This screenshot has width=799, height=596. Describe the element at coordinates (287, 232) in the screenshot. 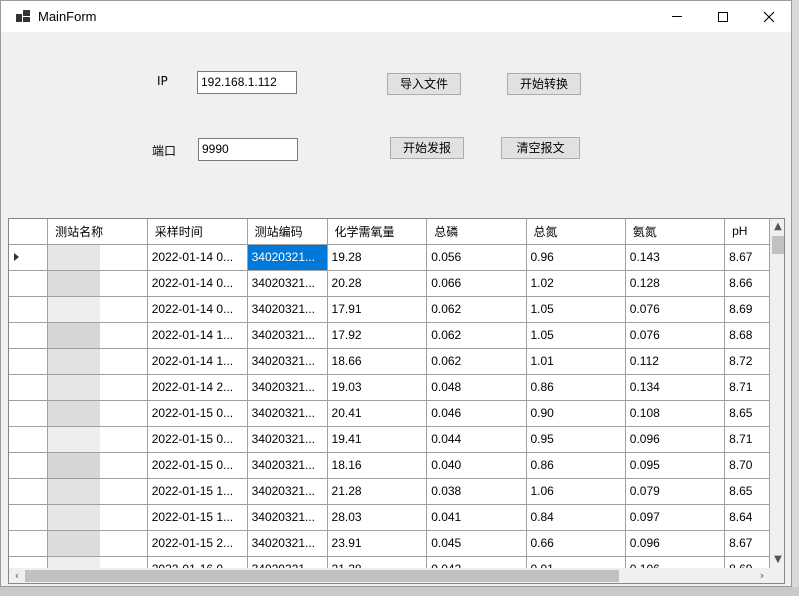

I see `column-header: 测站编码` at that location.